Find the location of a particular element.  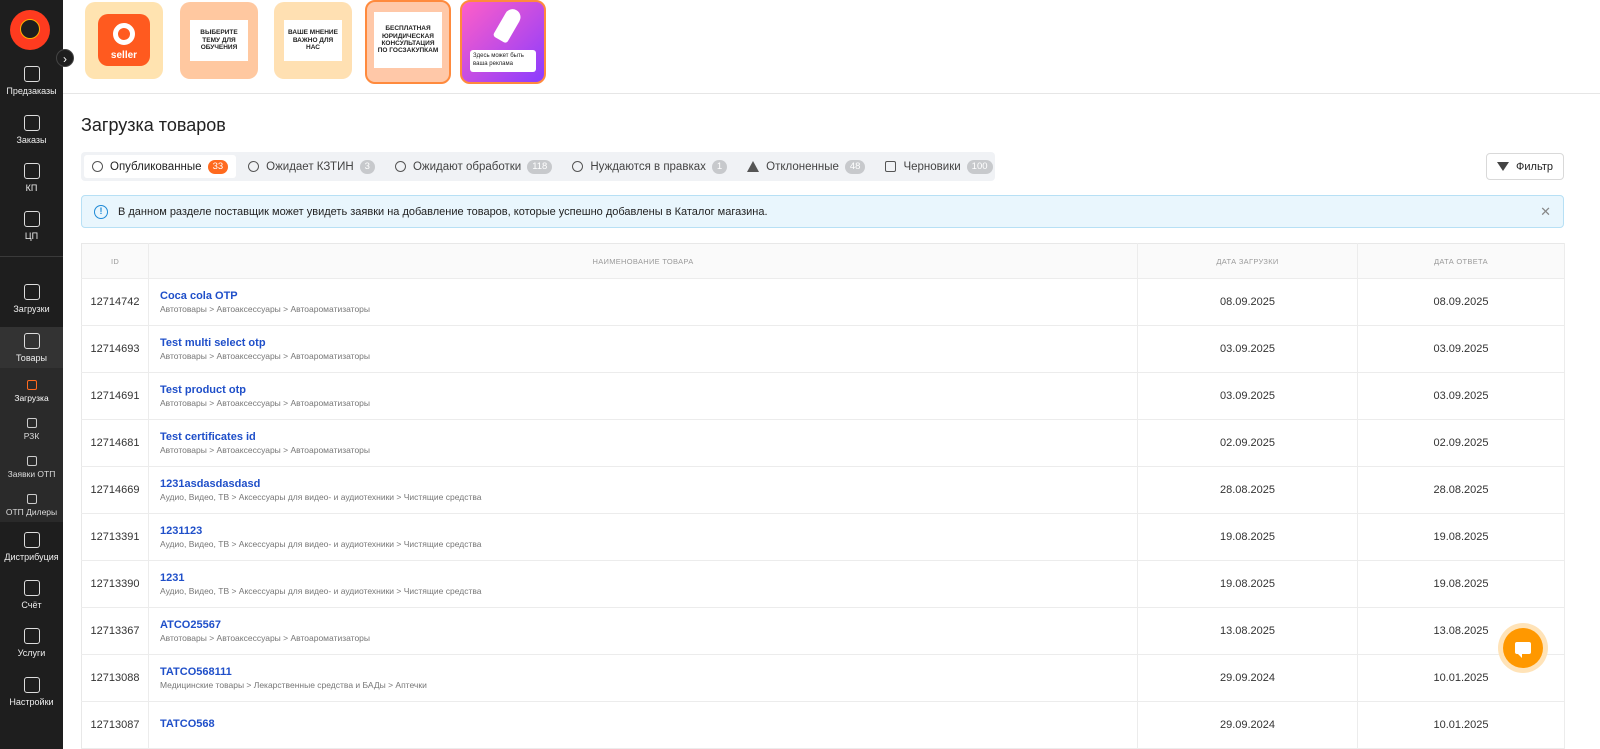

product-link: 1231asdasdasdasd is located at coordinates (648, 484).